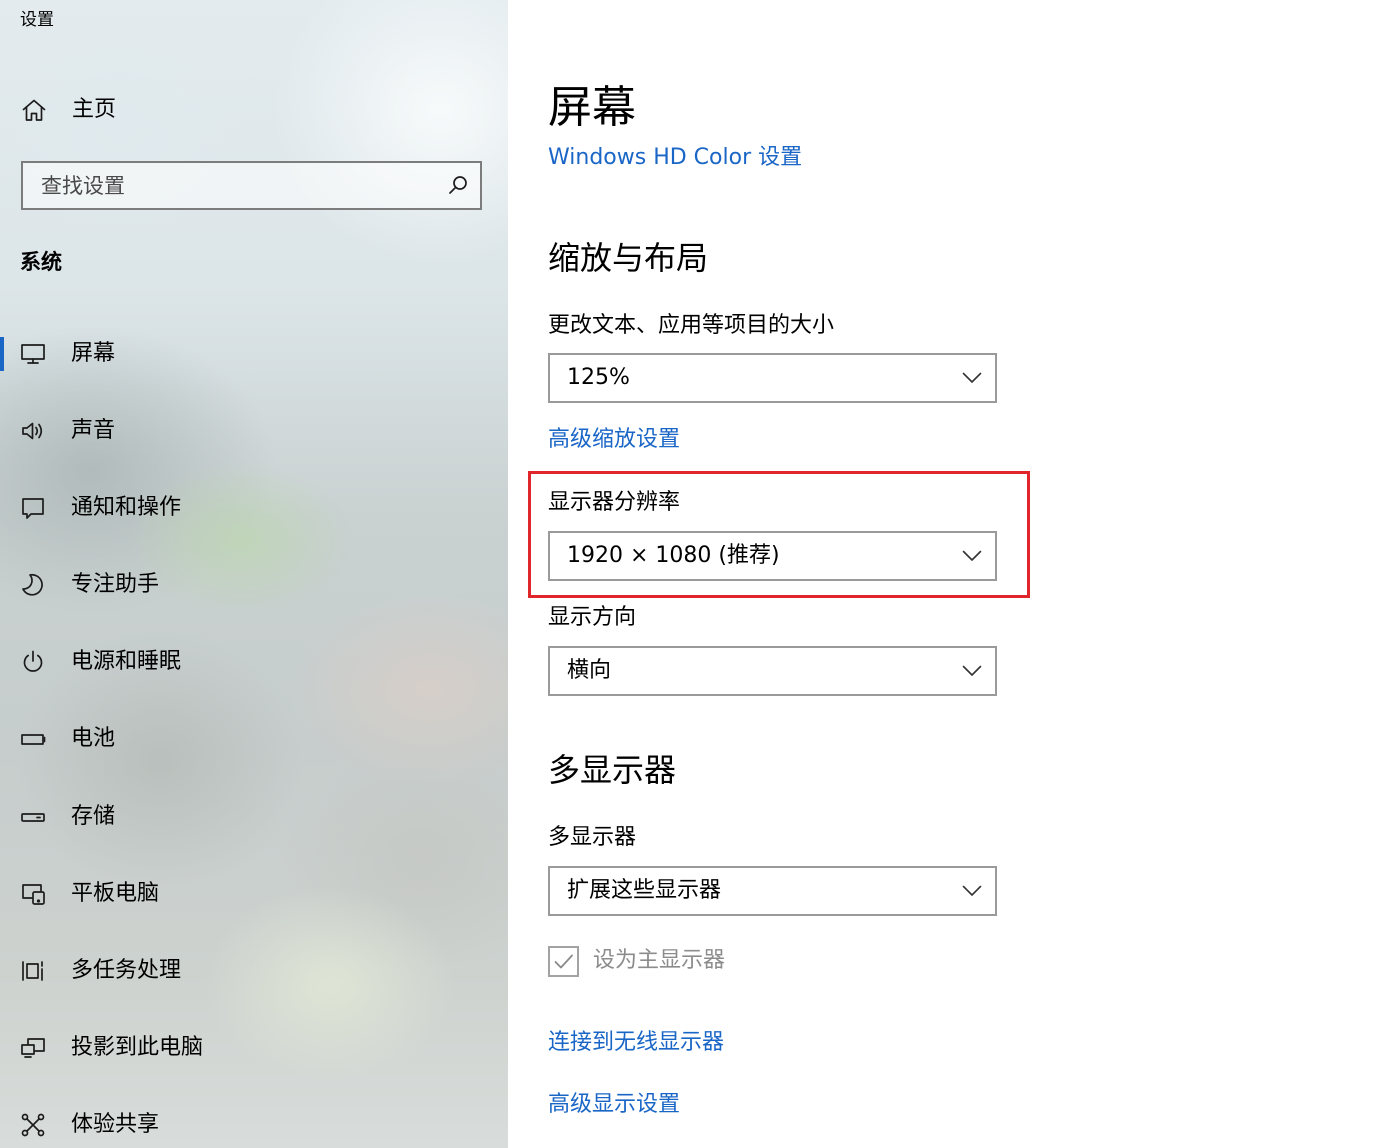 Image resolution: width=1400 pixels, height=1148 pixels. Describe the element at coordinates (32, 431) in the screenshot. I see `speaker-icon` at that location.